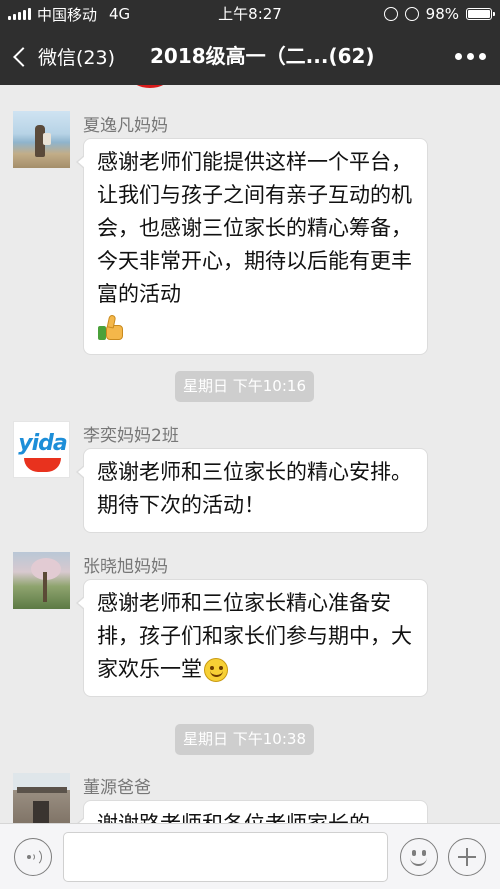 Image resolution: width=500 pixels, height=889 pixels. Describe the element at coordinates (442, 14) in the screenshot. I see `battery-percent: 98%` at that location.